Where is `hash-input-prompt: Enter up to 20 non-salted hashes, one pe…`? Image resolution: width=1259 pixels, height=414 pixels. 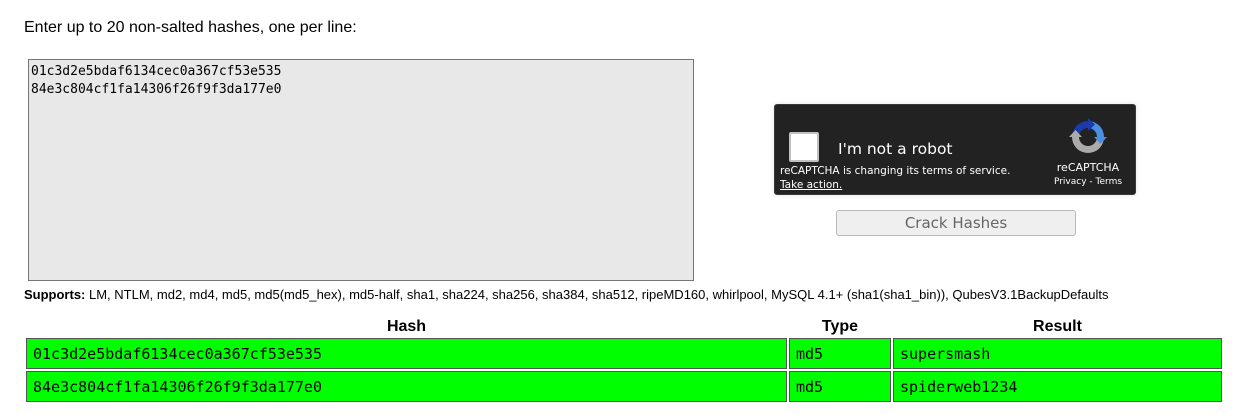
hash-input-prompt: Enter up to 20 non-salted hashes, one pe… is located at coordinates (190, 27).